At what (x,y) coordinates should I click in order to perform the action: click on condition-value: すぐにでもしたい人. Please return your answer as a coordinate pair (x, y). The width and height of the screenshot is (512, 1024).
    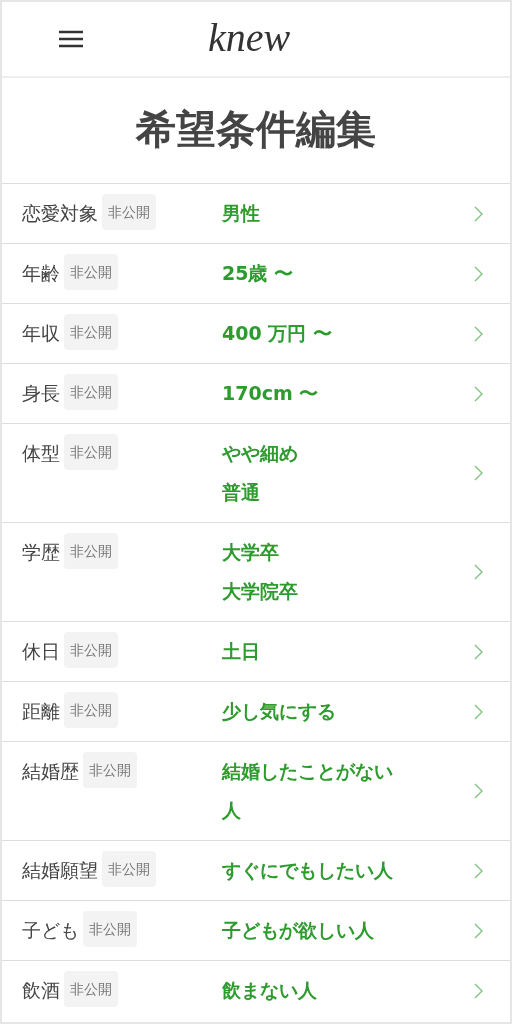
    Looking at the image, I should click on (308, 870).